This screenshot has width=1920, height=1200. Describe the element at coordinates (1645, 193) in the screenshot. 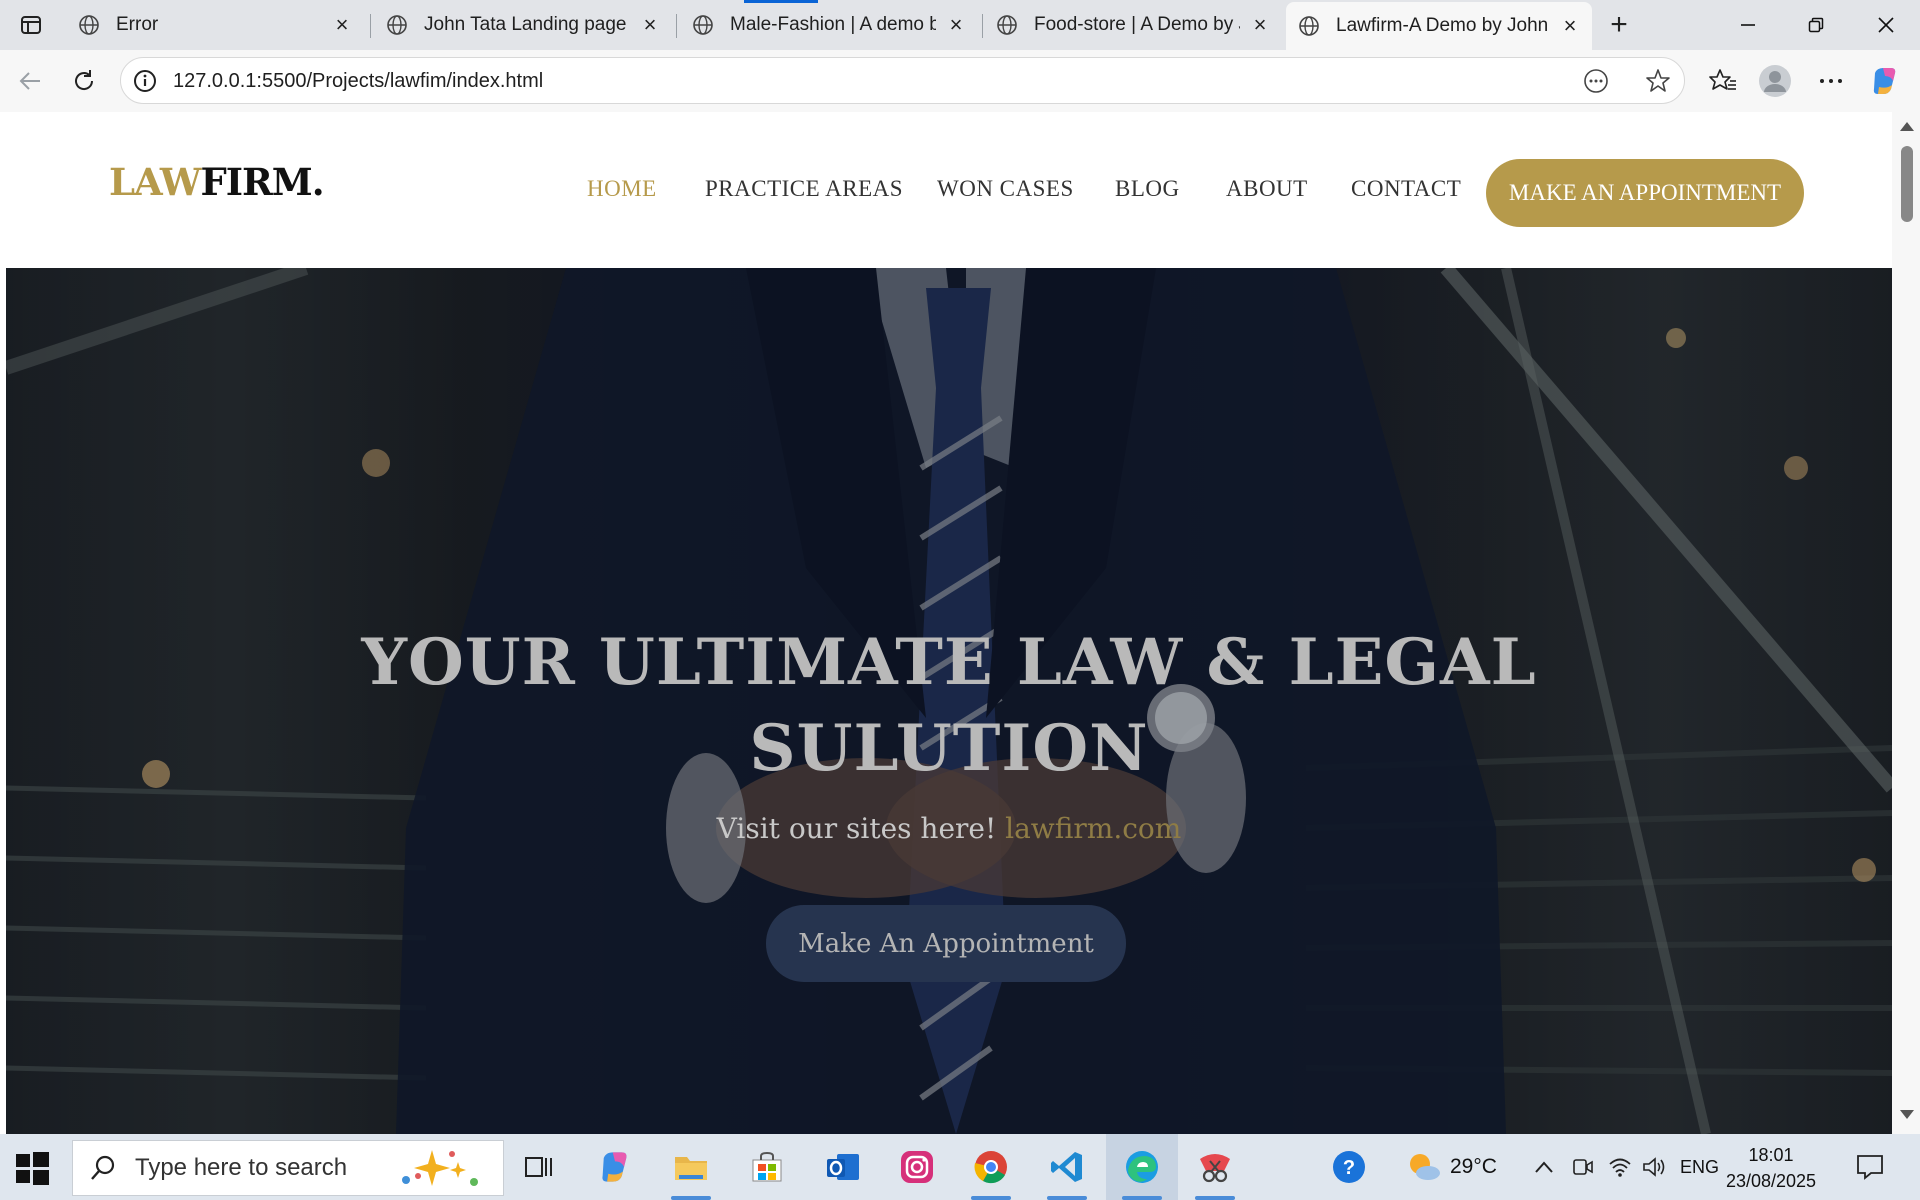

I see `make-appointment-button: MAKE AN APPOINTMENT` at that location.